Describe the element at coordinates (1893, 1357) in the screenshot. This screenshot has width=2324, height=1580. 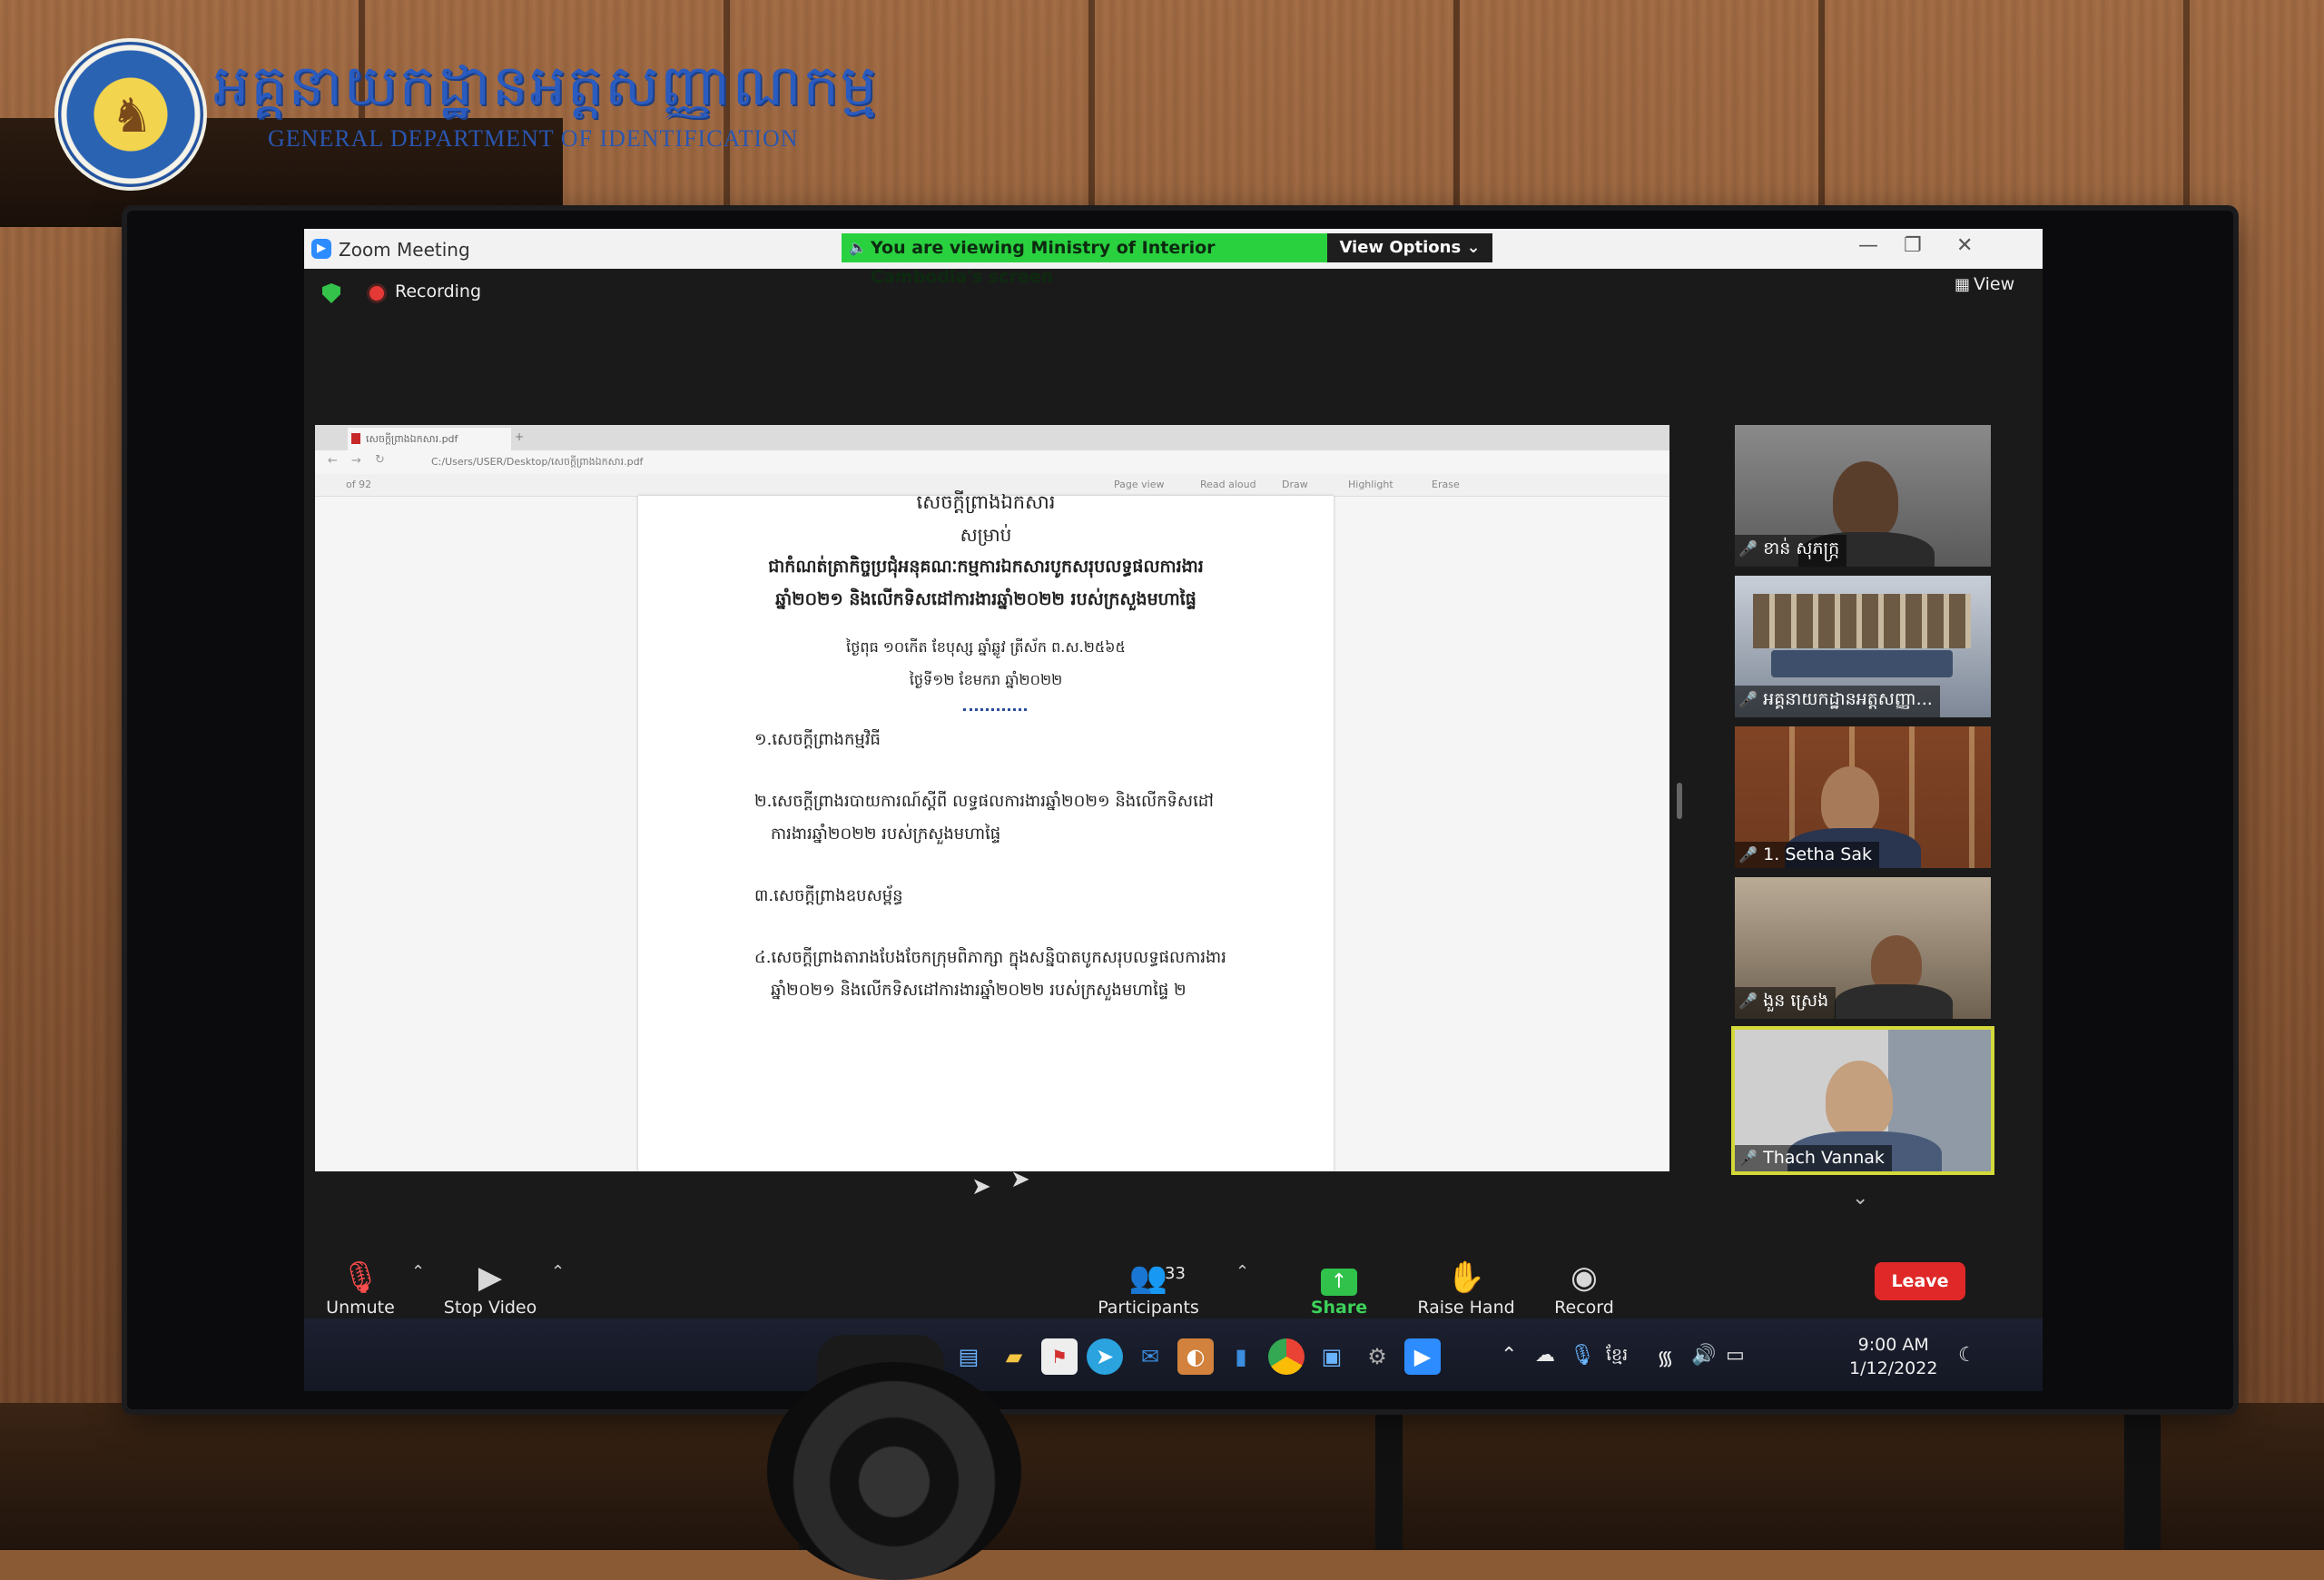
I see `system-clock: 9:00 AM 1/12/2022` at that location.